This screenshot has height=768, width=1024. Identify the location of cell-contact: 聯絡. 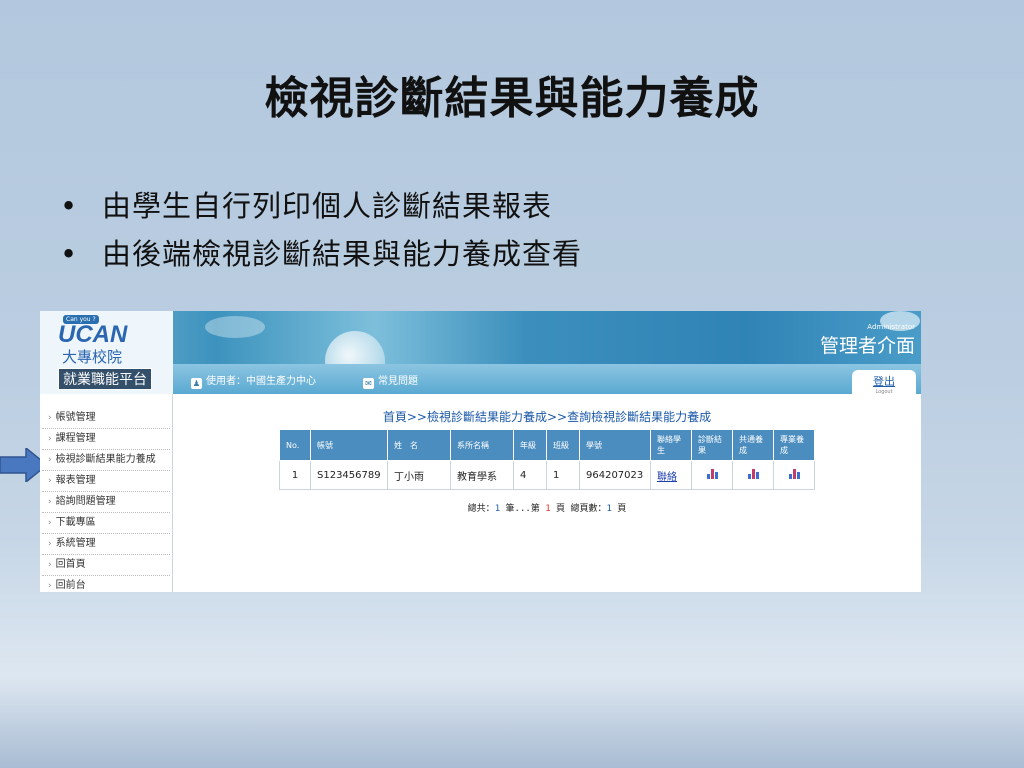
(671, 475).